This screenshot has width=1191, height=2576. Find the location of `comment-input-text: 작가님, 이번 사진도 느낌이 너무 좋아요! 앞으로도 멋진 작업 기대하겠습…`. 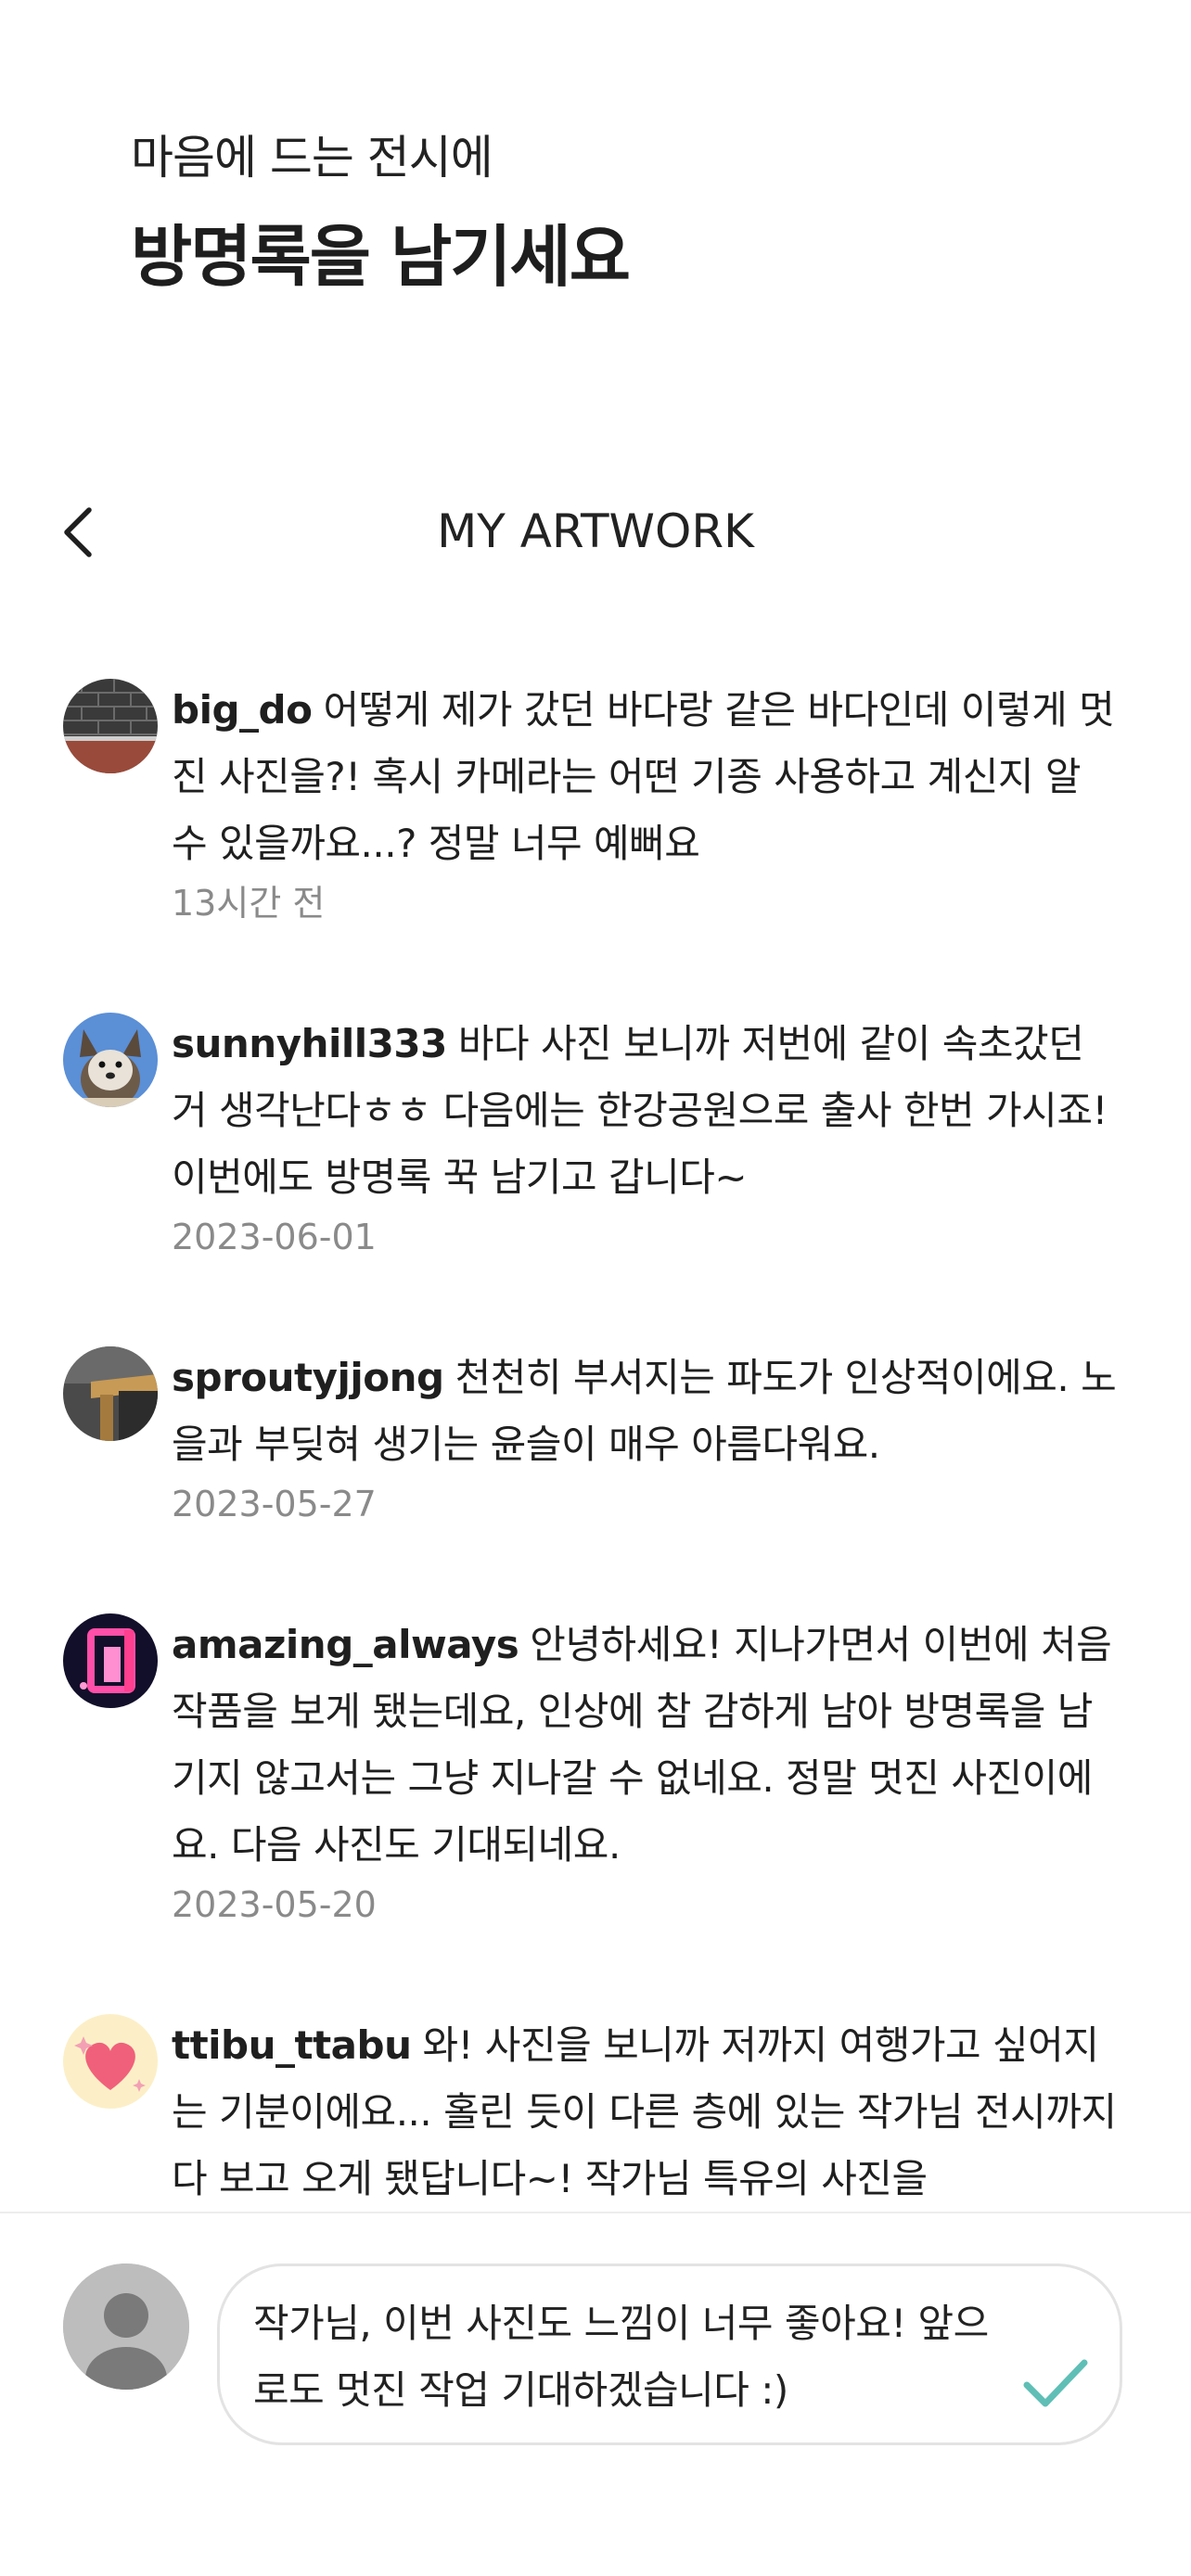

comment-input-text: 작가님, 이번 사진도 느낌이 너무 좋아요! 앞으로도 멋진 작업 기대하겠습… is located at coordinates (624, 2357).